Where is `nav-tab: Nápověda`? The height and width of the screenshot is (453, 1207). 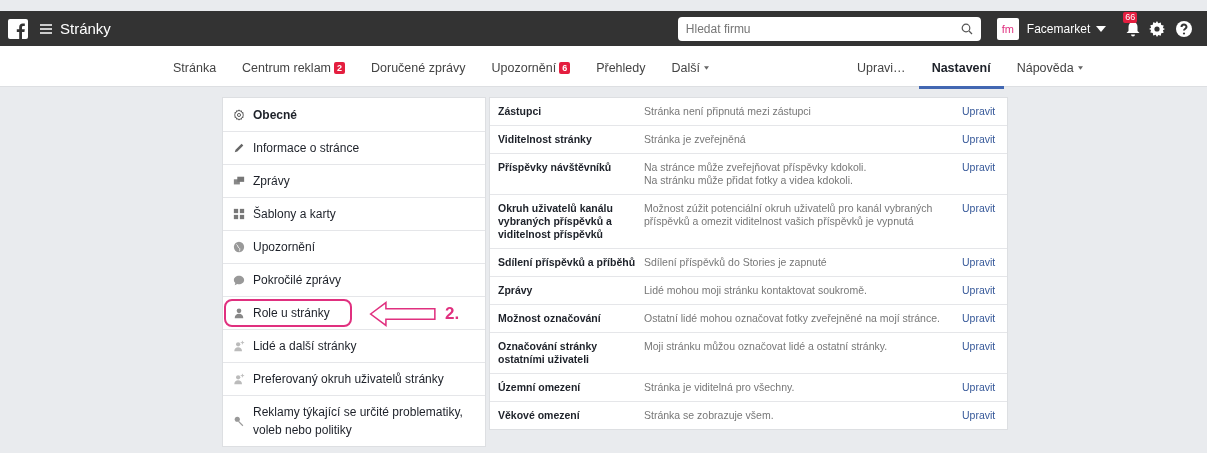 nav-tab: Nápověda is located at coordinates (1049, 67).